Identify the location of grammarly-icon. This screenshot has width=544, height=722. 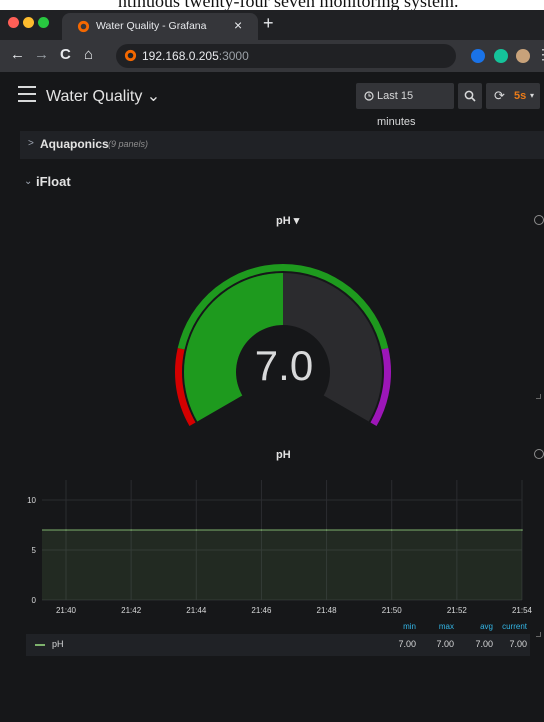
(501, 56).